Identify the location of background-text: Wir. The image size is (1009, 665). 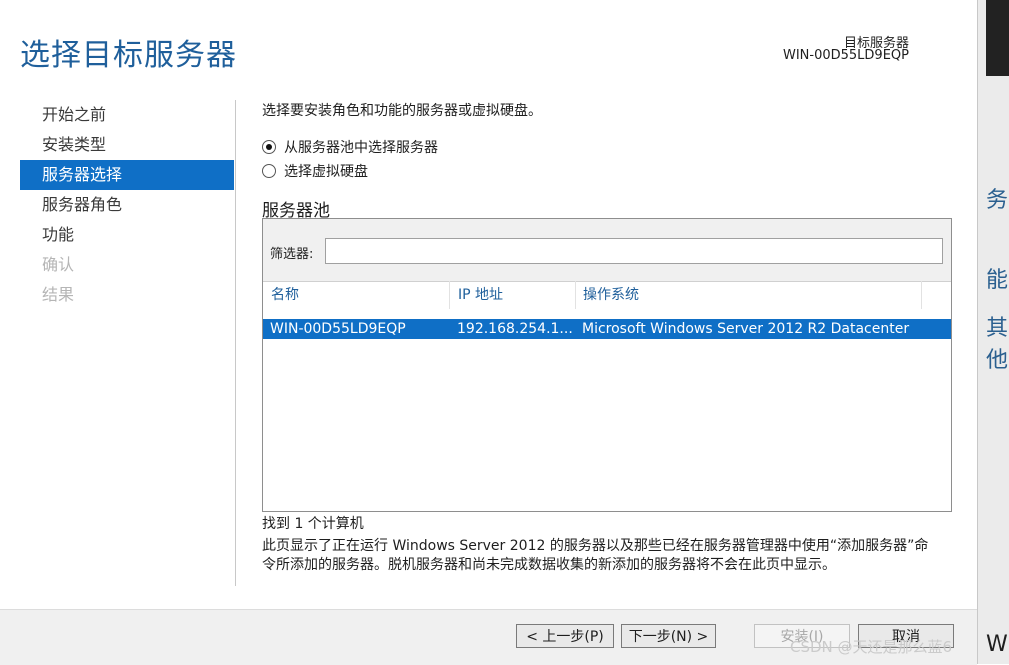
(997, 644).